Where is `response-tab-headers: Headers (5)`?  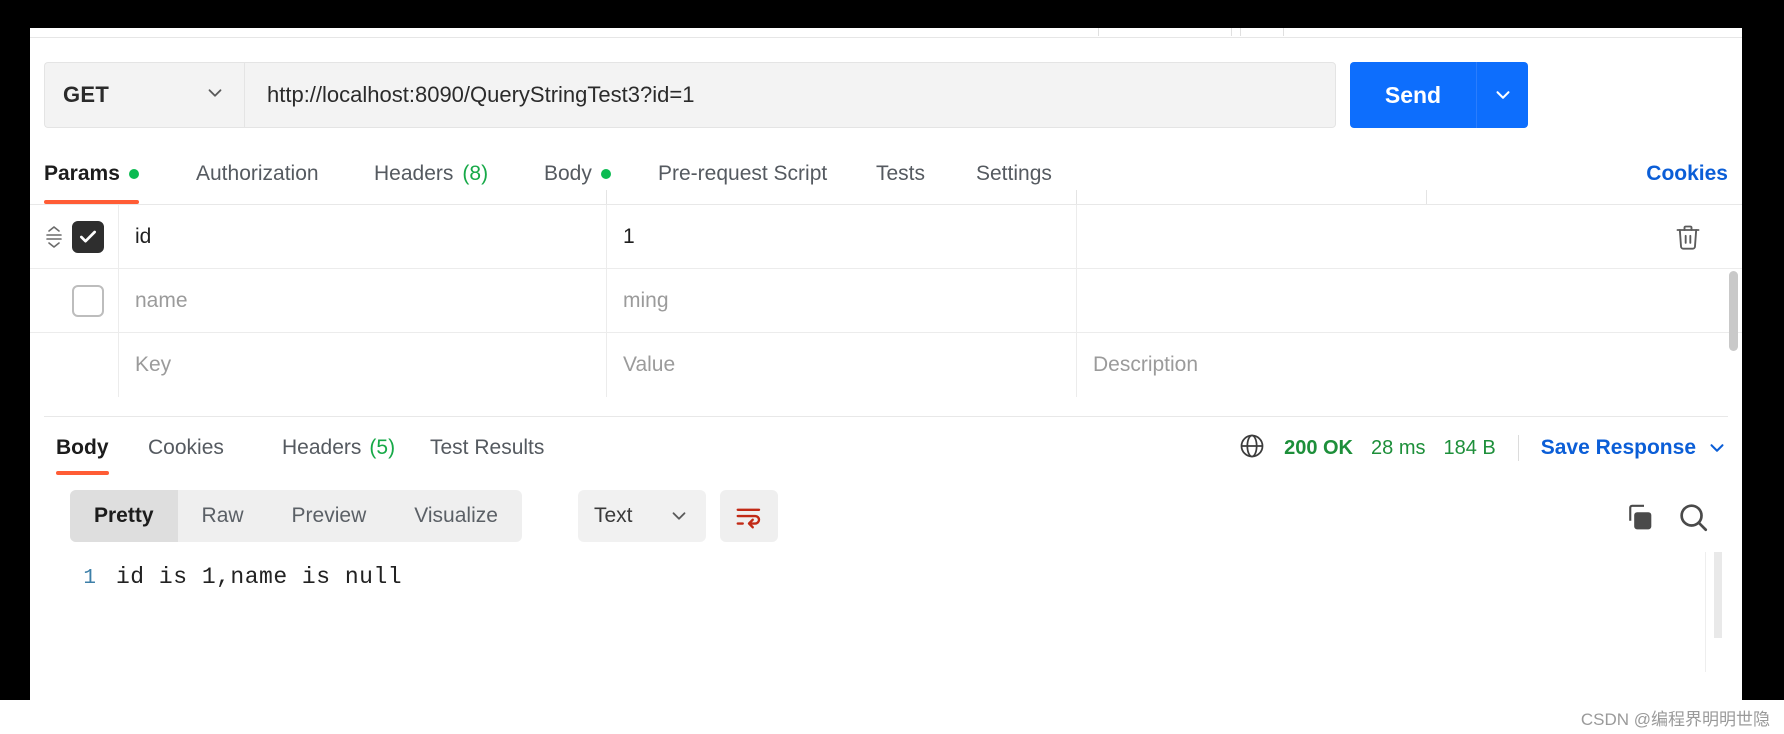 response-tab-headers: Headers (5) is located at coordinates (338, 448).